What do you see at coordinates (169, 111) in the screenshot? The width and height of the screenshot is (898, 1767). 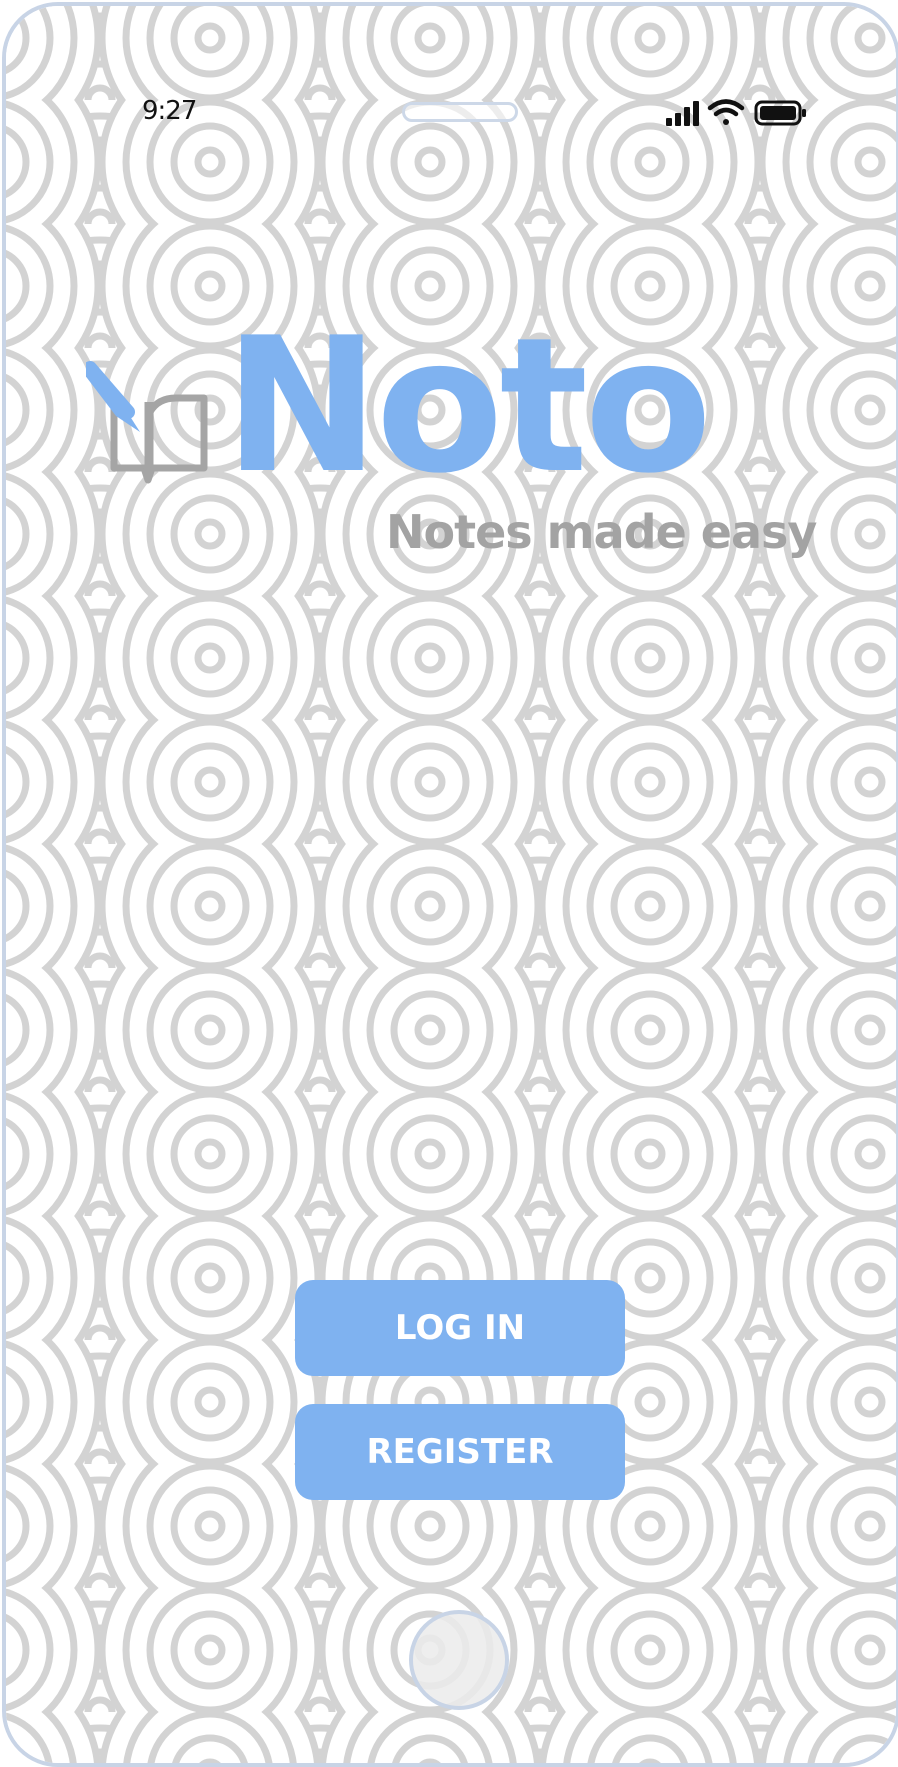 I see `status-time: 9:27` at bounding box center [169, 111].